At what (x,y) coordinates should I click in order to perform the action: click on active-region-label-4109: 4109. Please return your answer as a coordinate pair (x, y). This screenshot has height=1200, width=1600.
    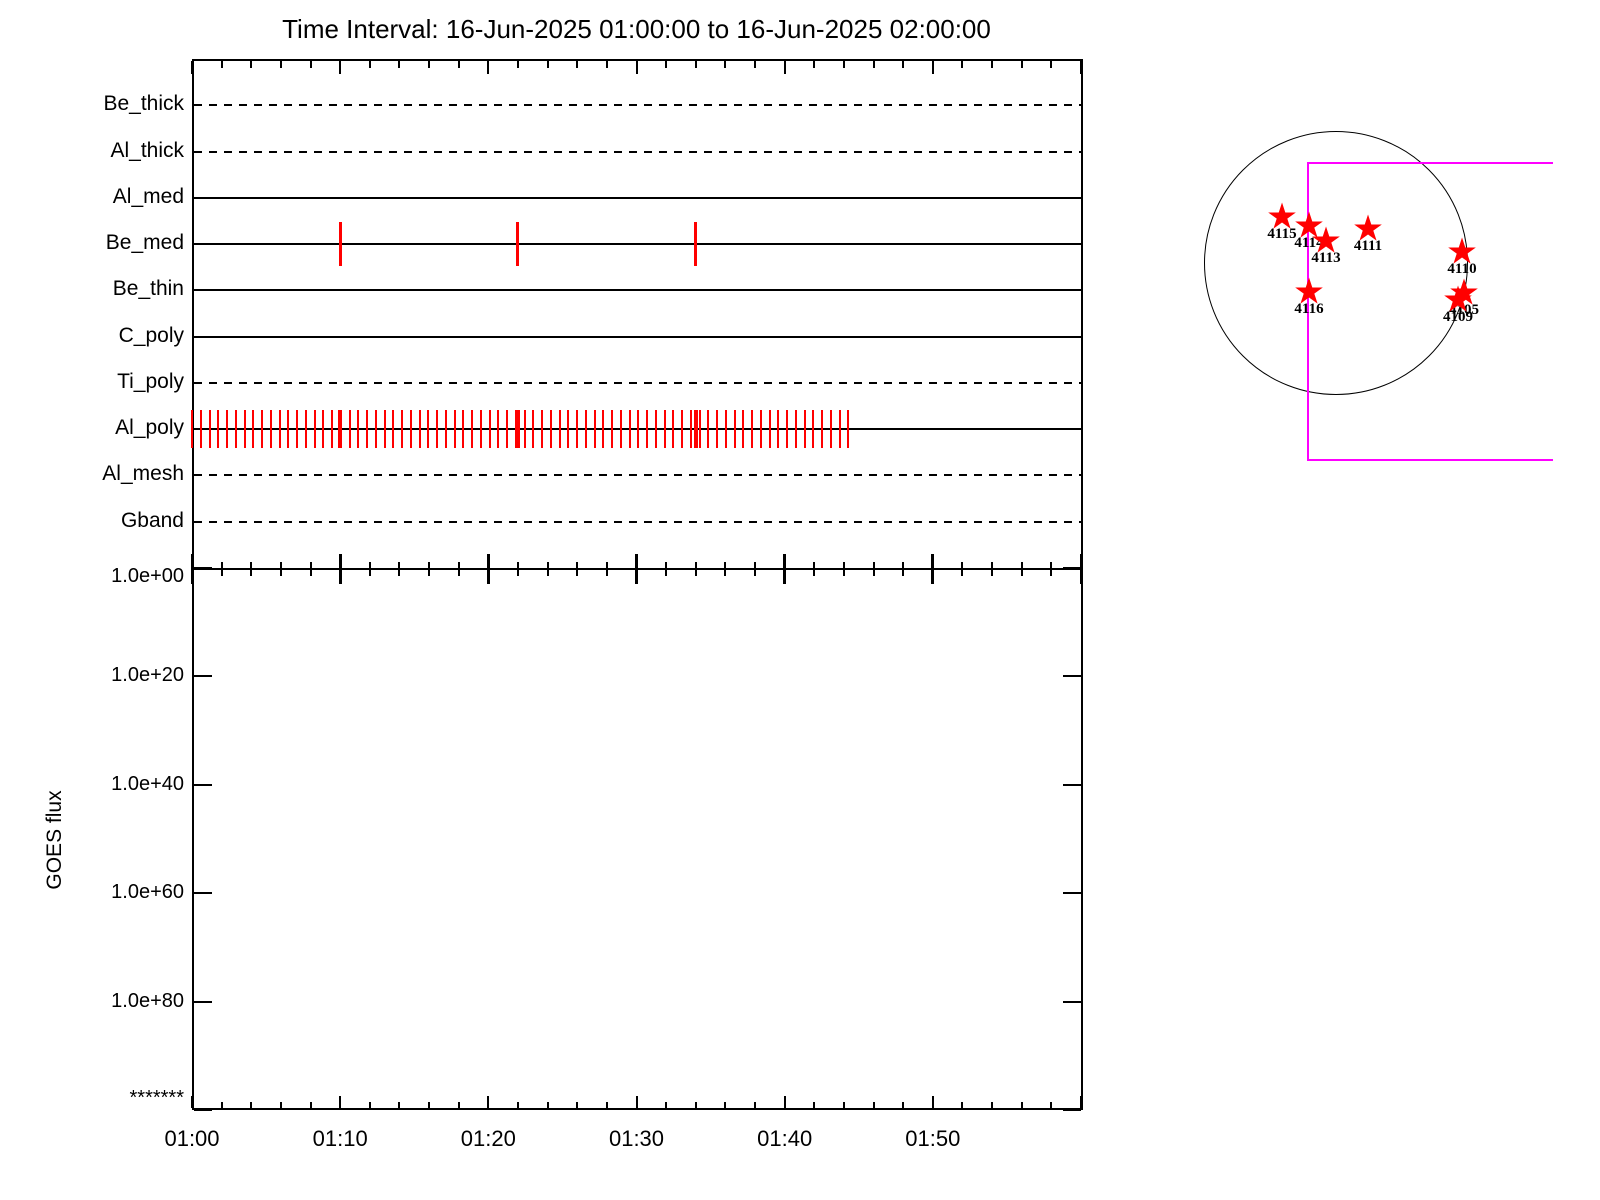
    Looking at the image, I should click on (1458, 317).